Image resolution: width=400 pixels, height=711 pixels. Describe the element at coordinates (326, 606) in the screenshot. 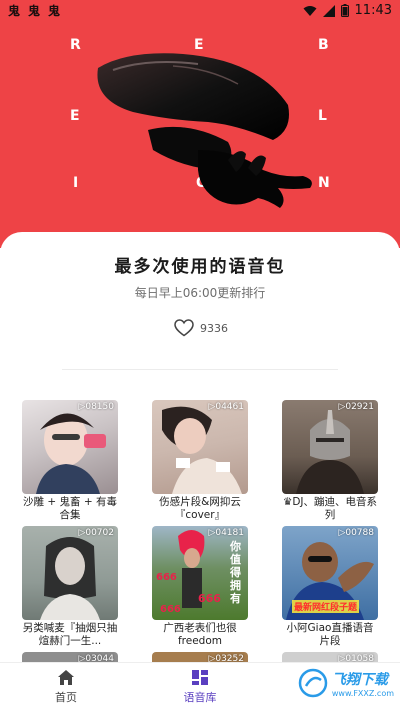

I see `overlay-text: 最新网红段子题` at that location.